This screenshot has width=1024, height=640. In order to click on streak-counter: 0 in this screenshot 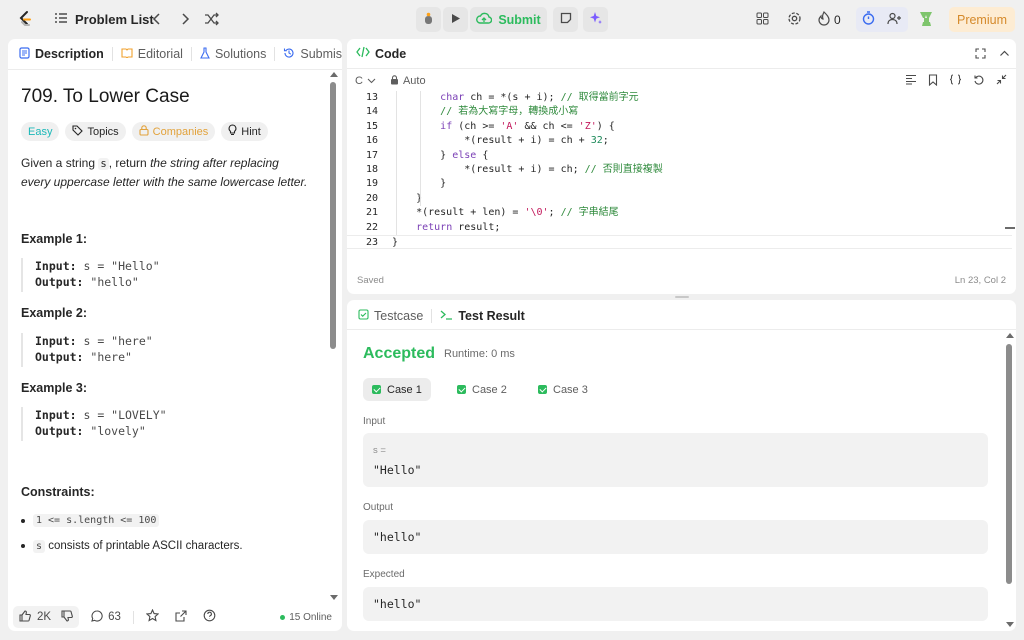, I will do `click(829, 19)`.